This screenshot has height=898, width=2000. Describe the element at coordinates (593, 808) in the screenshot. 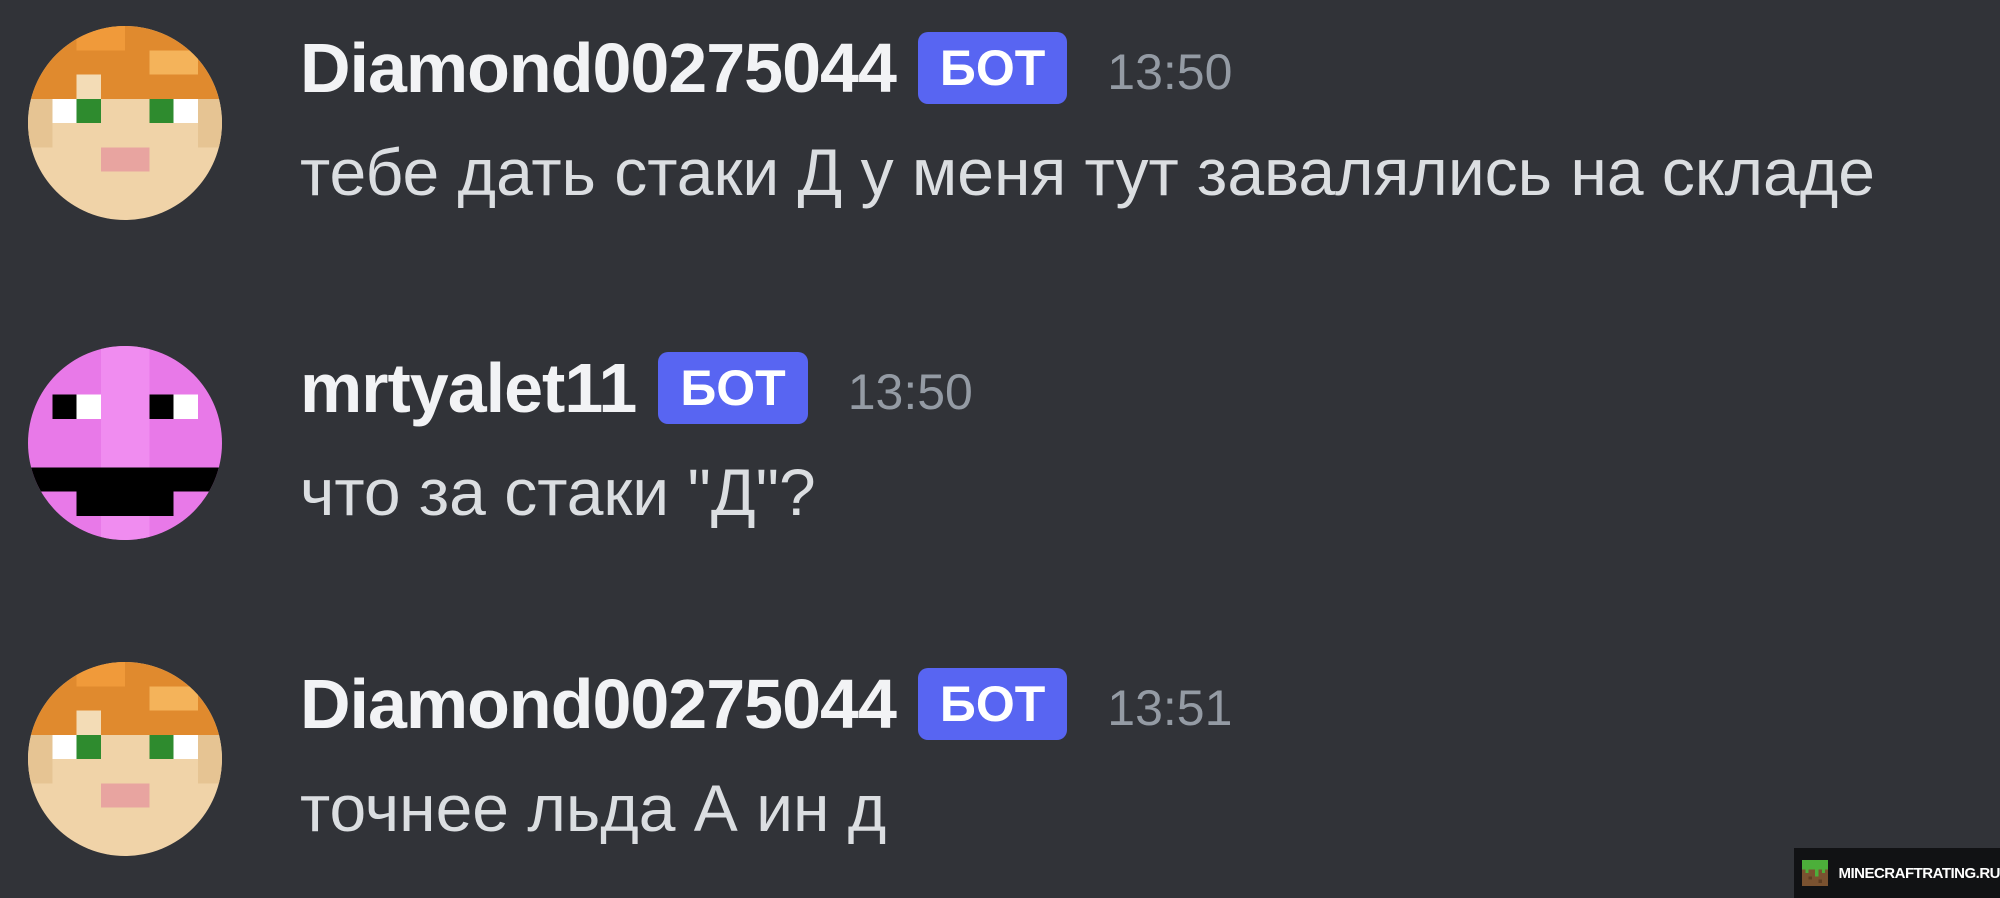

I see `message-content: точнее льда А ин д` at that location.